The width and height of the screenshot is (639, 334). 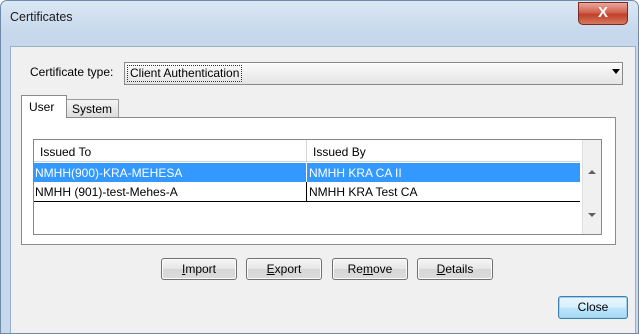 What do you see at coordinates (170, 151) in the screenshot?
I see `column-header-issued-to: Issued To` at bounding box center [170, 151].